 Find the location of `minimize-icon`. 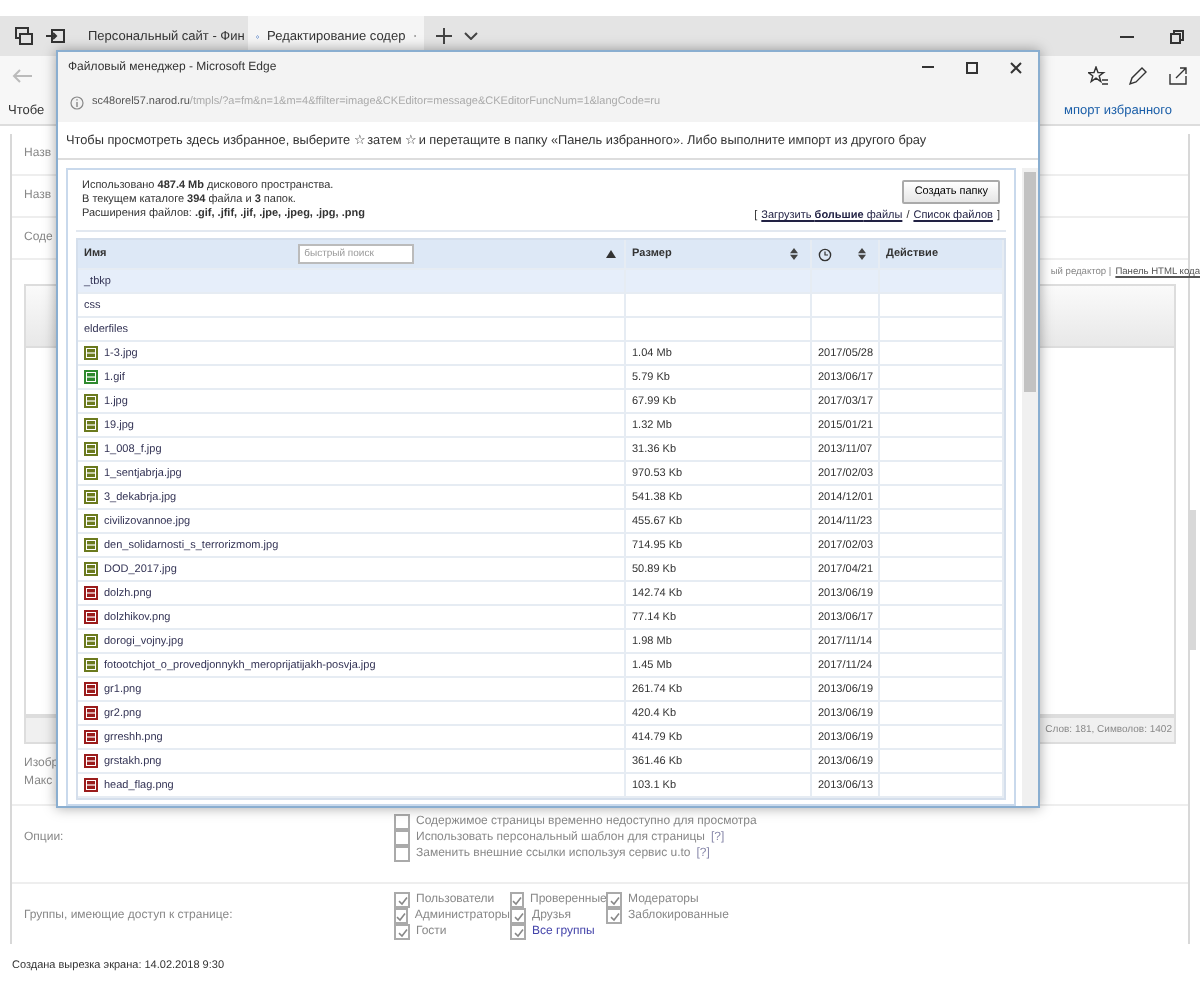

minimize-icon is located at coordinates (1127, 36).